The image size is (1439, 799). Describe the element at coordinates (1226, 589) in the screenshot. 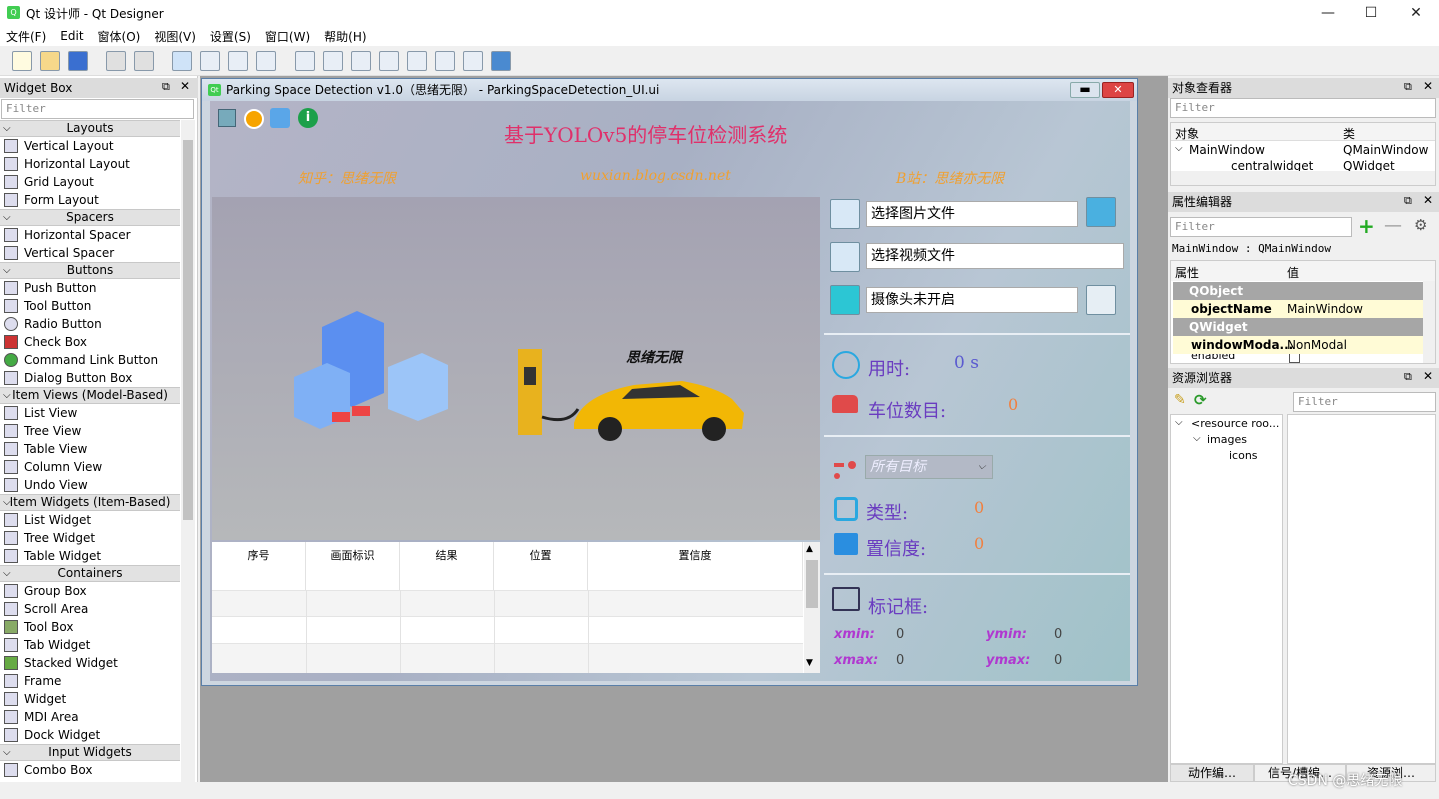

I see `resource-tree: ⌵ <resource roo... ⌵ images icons` at that location.